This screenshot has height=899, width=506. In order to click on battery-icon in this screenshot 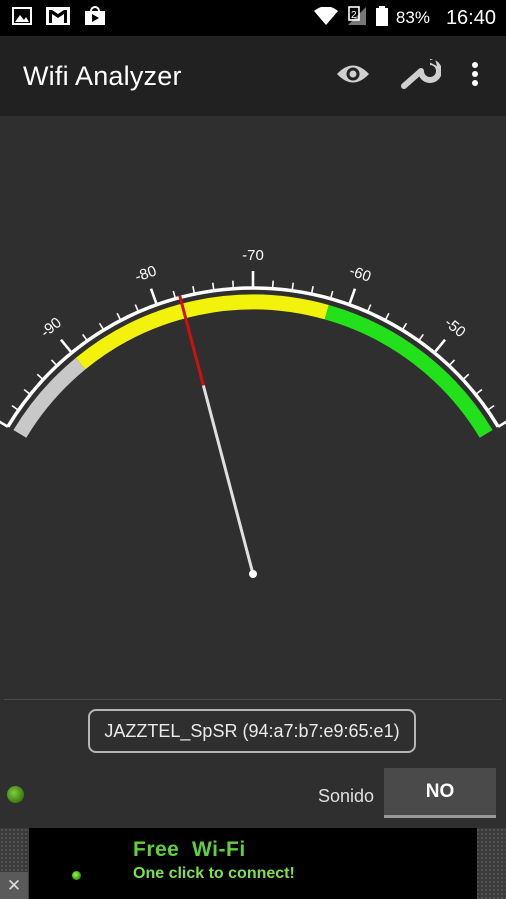, I will do `click(381, 18)`.